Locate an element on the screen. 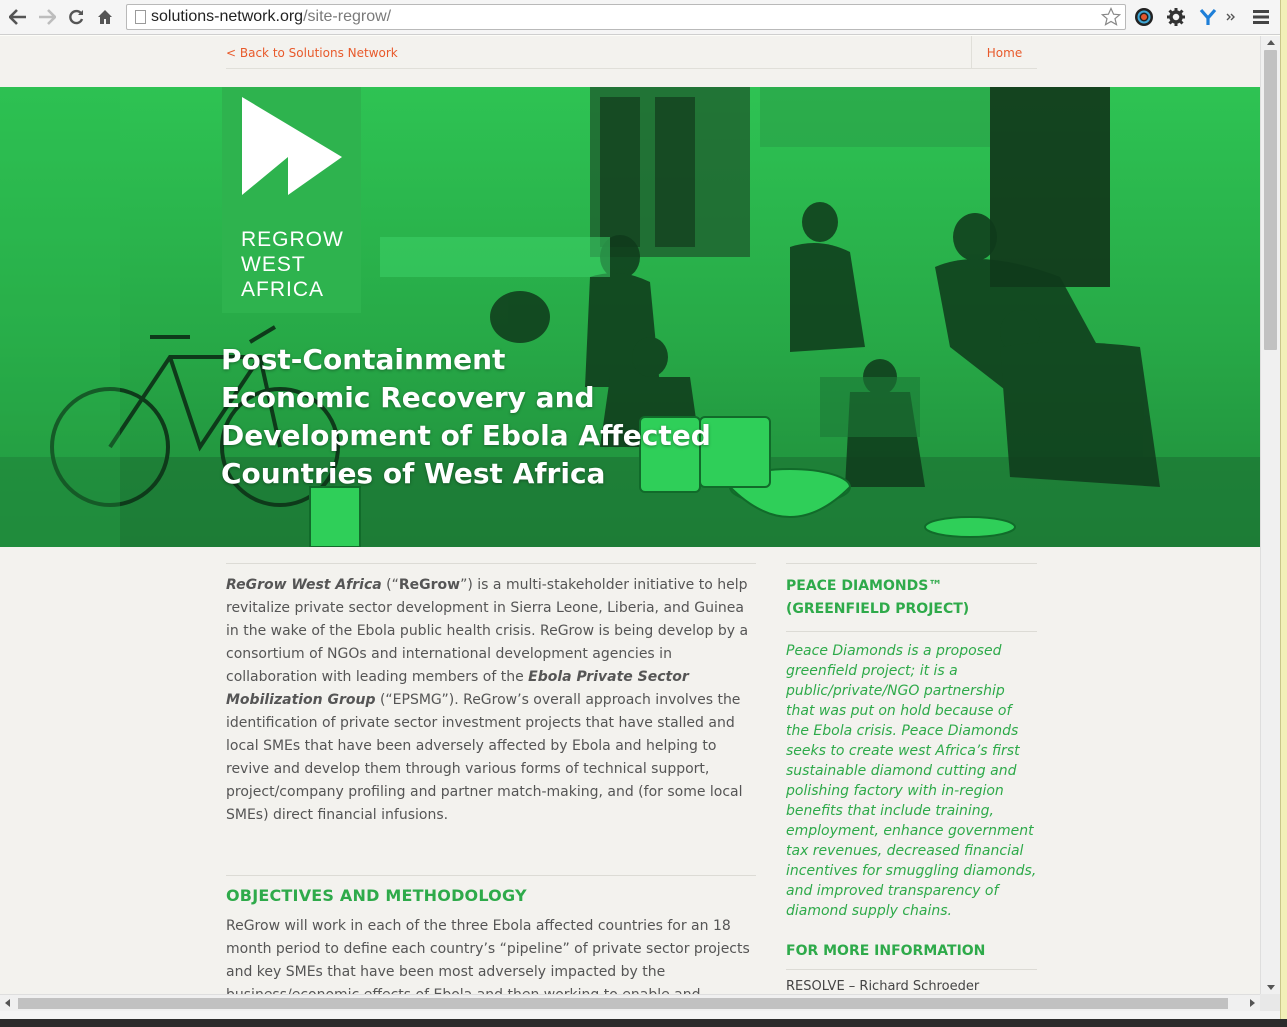  vertical-scrollbar is located at coordinates (1270, 515).